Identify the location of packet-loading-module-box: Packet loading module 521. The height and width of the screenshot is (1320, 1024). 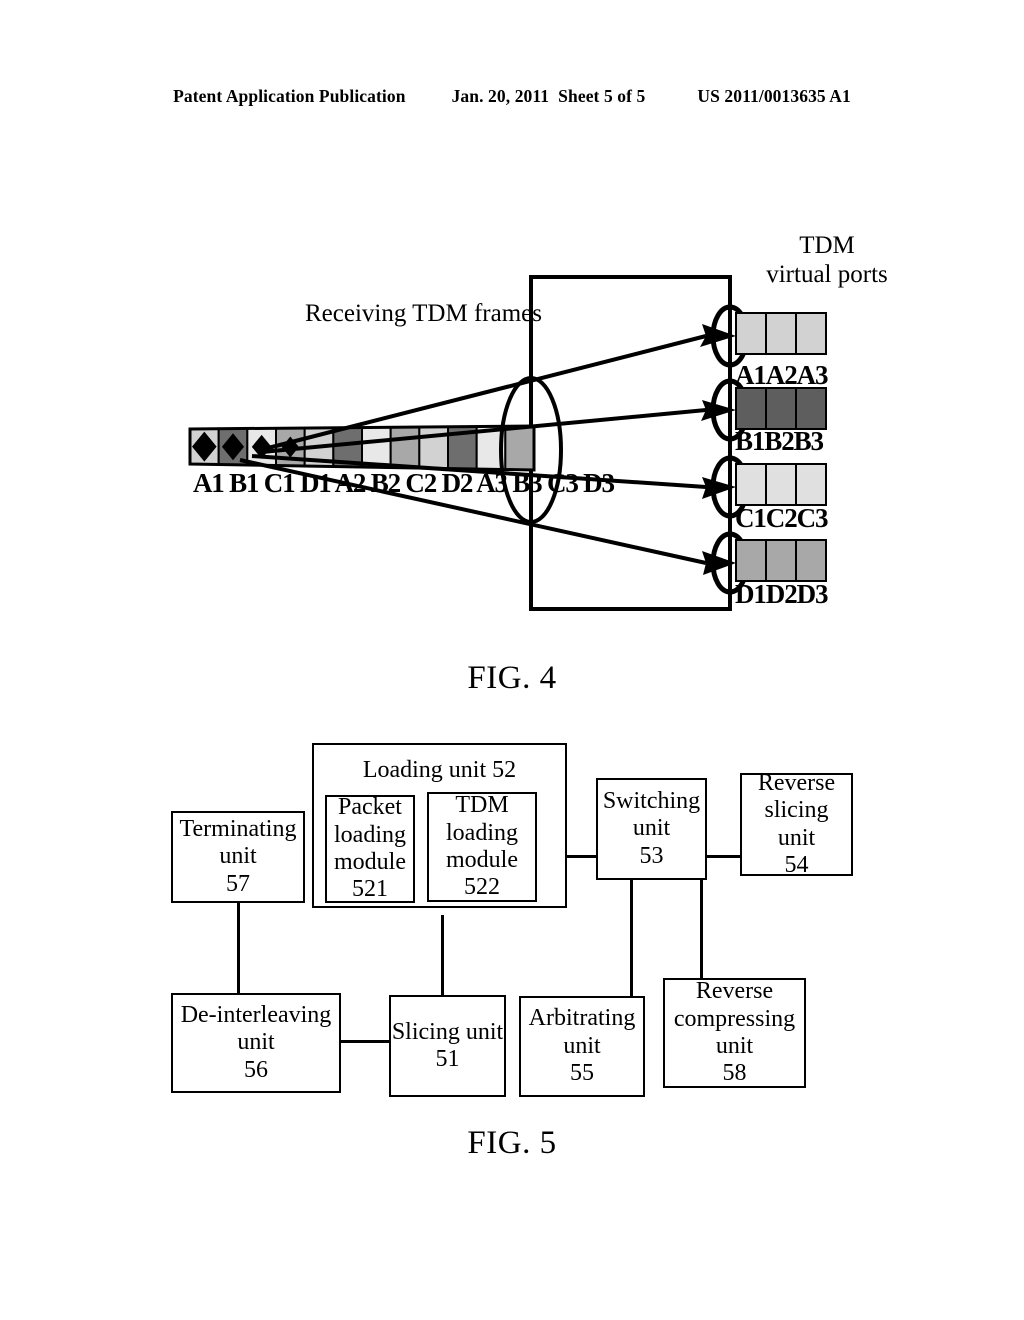
(370, 848).